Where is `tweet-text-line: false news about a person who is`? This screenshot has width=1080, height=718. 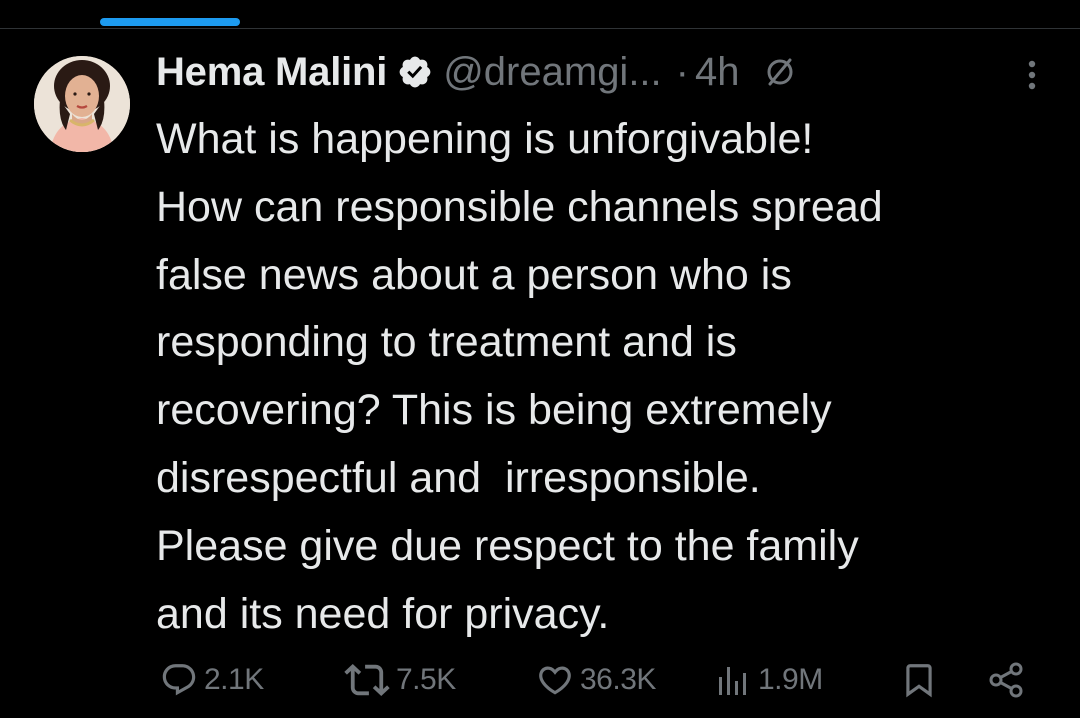
tweet-text-line: false news about a person who is is located at coordinates (474, 274).